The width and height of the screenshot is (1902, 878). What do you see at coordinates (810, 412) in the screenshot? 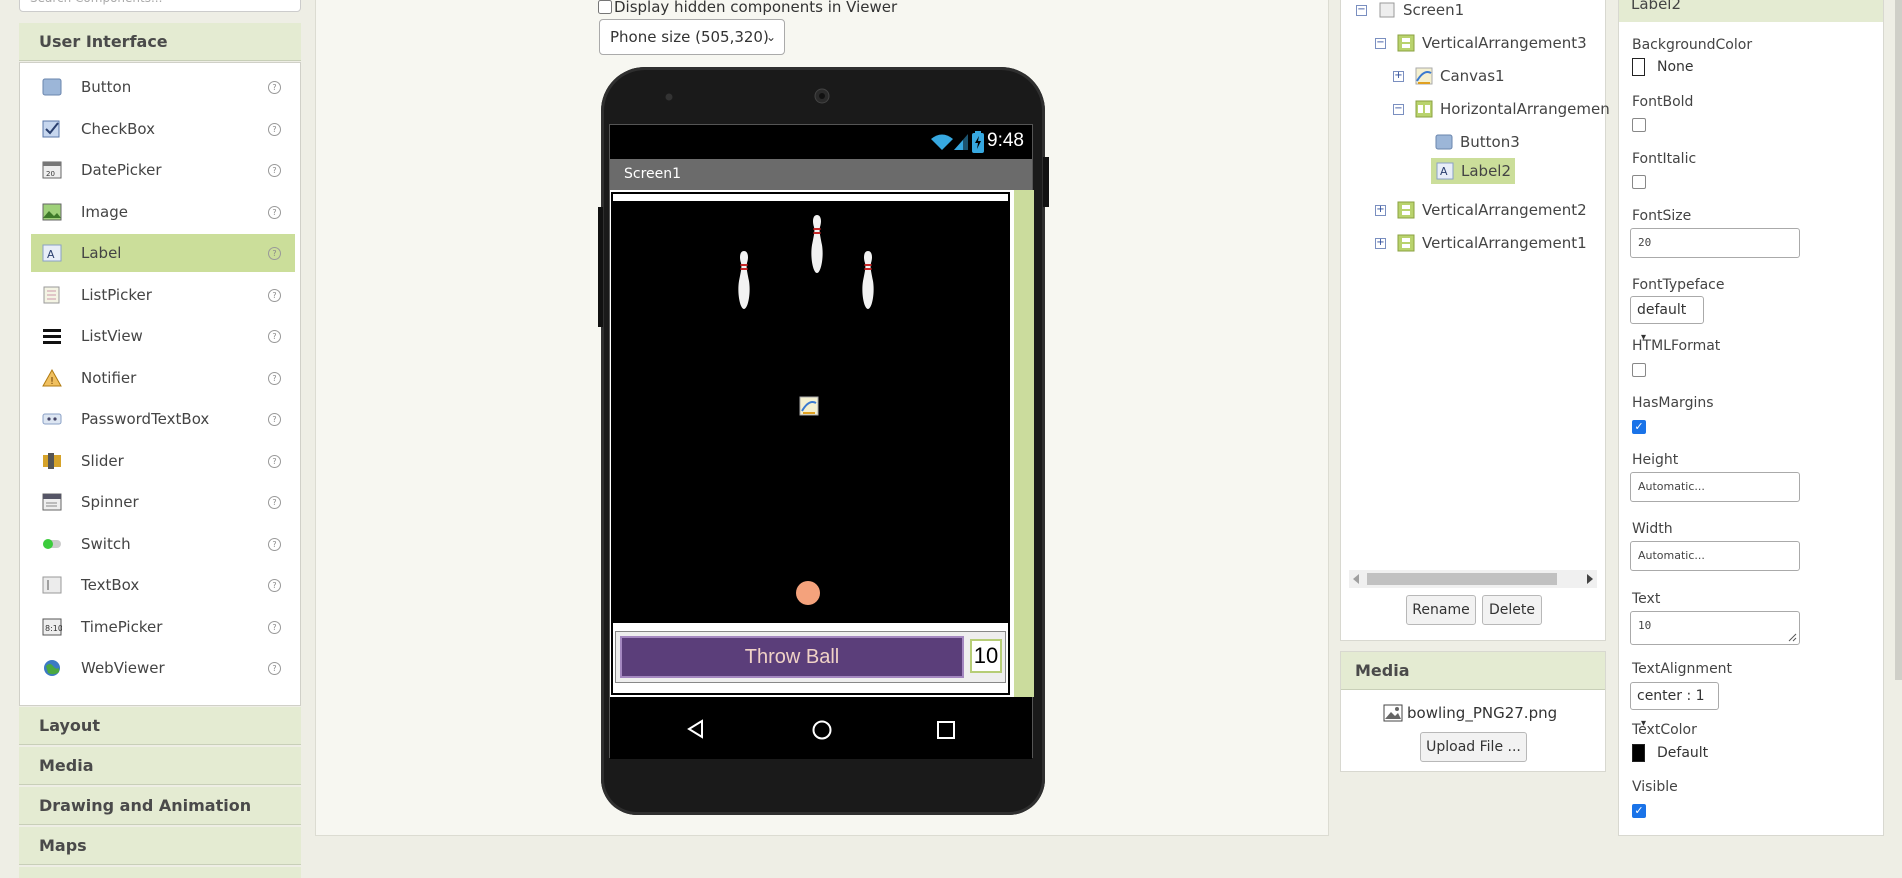
I see `canvas1` at bounding box center [810, 412].